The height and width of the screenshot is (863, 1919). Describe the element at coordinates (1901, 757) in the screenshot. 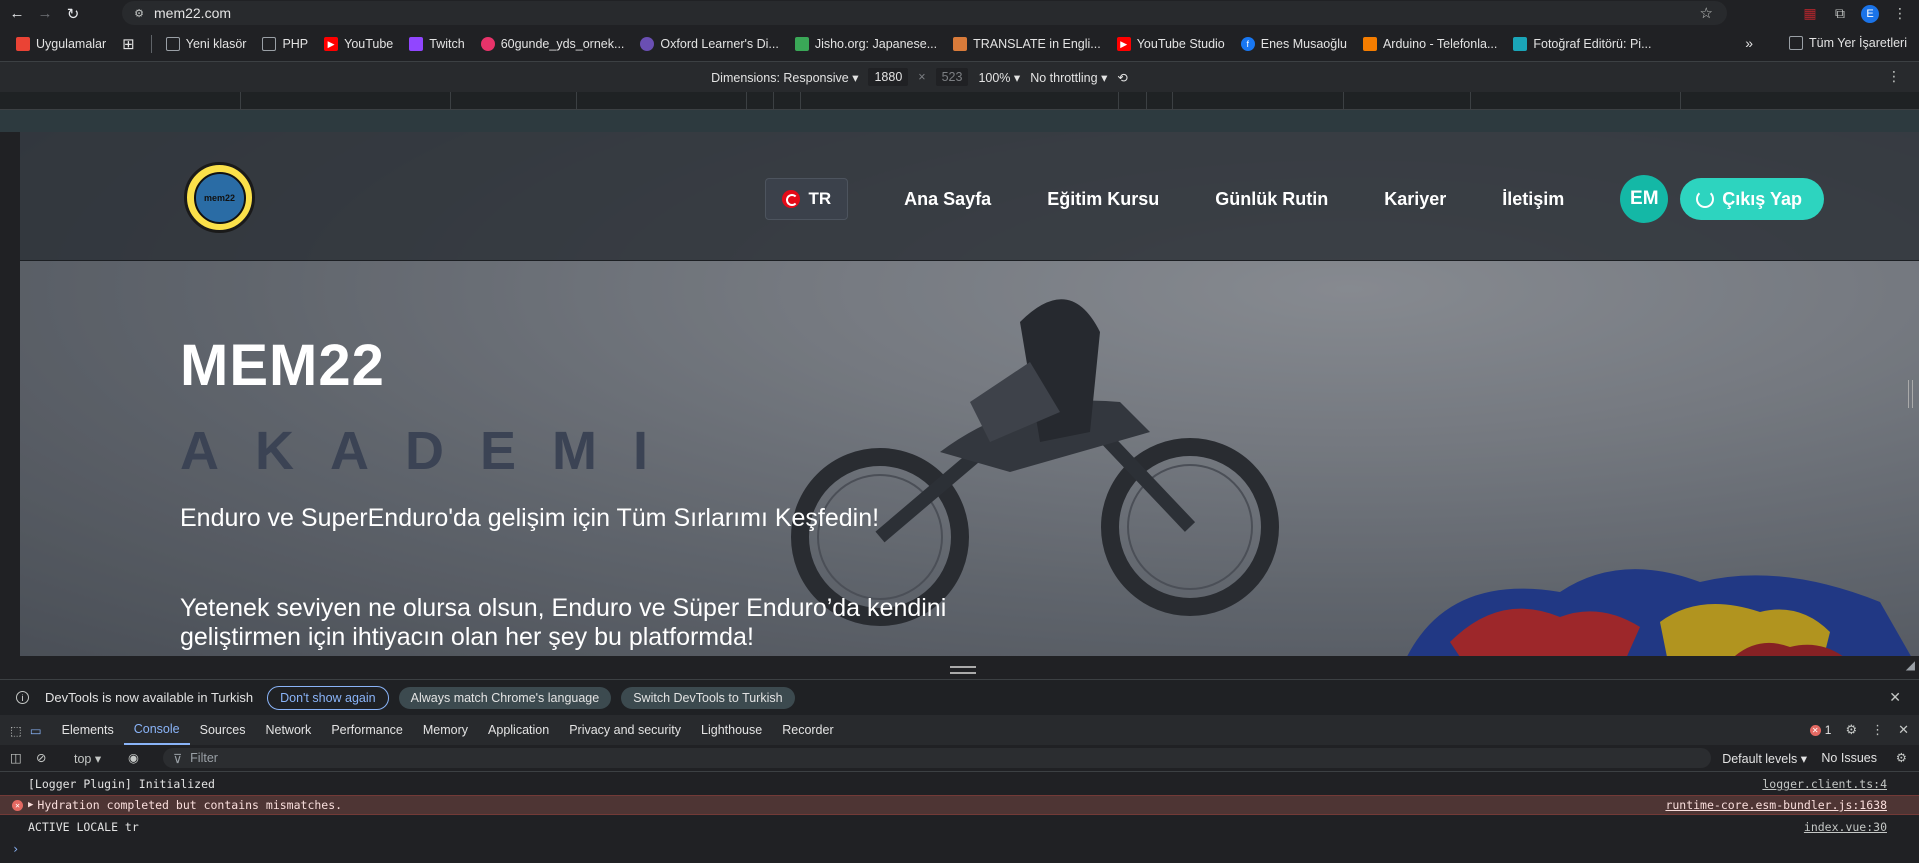

I see `console-settings-icon: ⚙` at that location.